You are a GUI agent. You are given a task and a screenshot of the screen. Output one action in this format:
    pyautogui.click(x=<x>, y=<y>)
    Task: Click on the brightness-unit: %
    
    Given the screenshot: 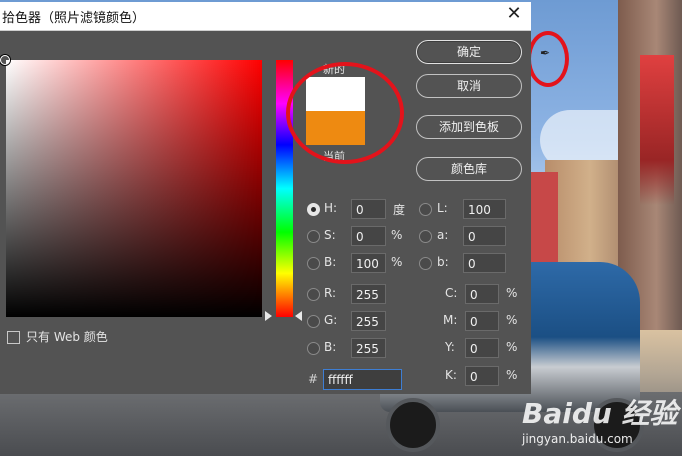 What is the action you would take?
    pyautogui.click(x=397, y=262)
    